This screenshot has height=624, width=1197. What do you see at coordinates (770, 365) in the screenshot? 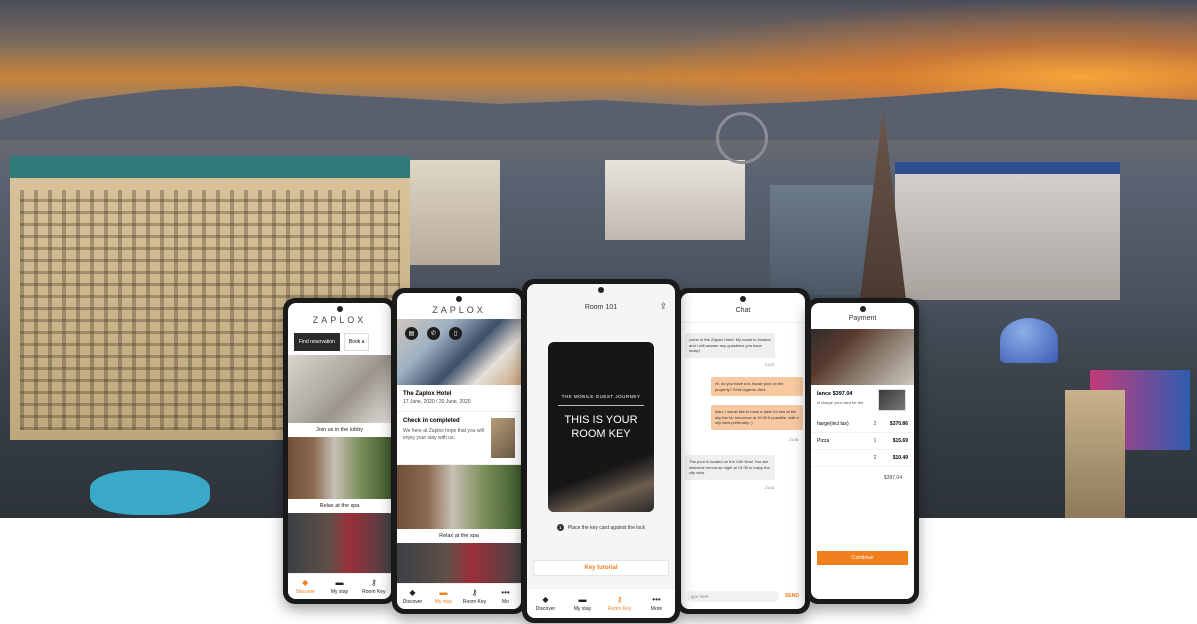
I see `message-time: 21:22` at bounding box center [770, 365].